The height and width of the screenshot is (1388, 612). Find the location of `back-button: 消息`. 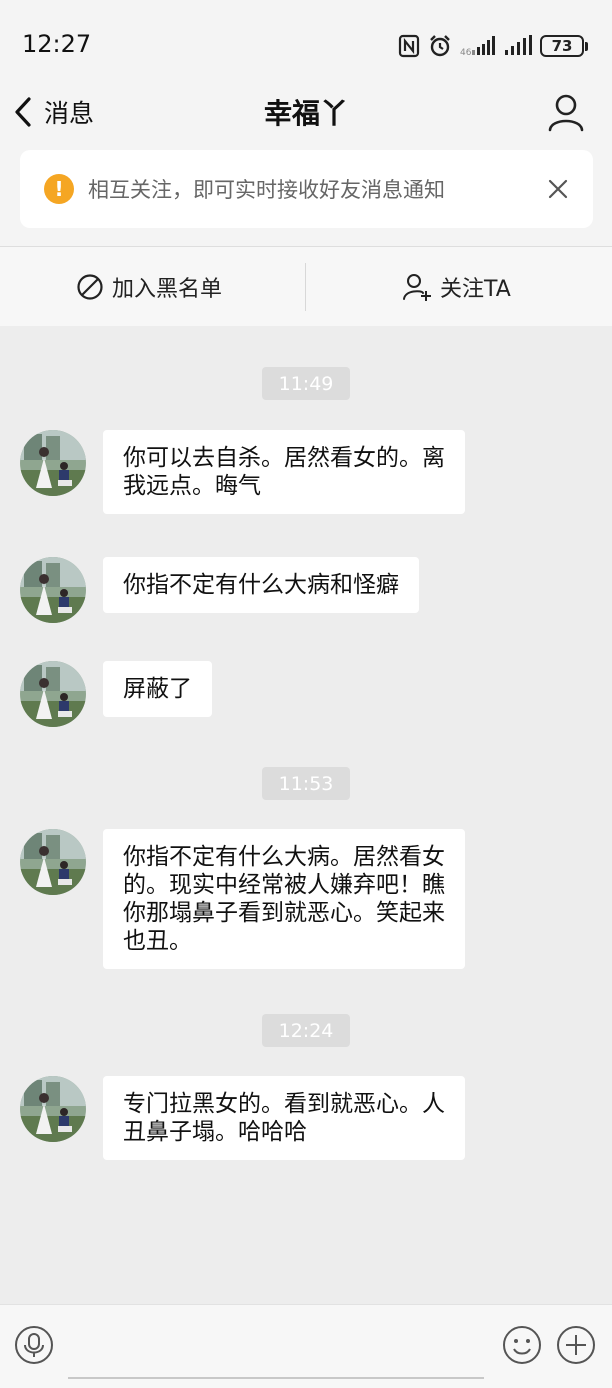

back-button: 消息 is located at coordinates (53, 112).